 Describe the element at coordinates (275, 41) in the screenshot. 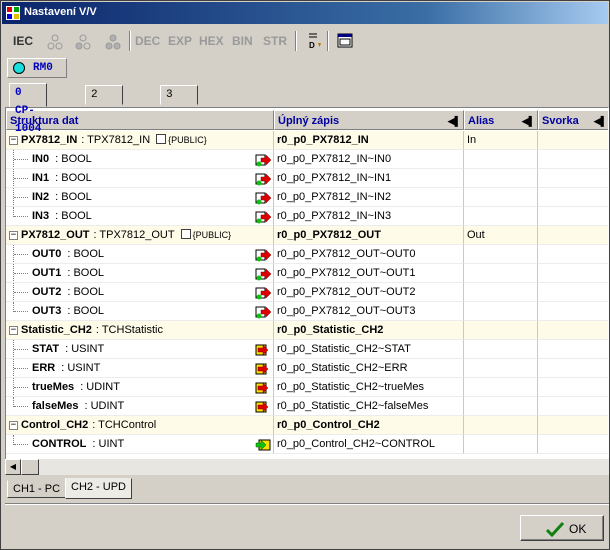

I see `str-button: STR` at that location.